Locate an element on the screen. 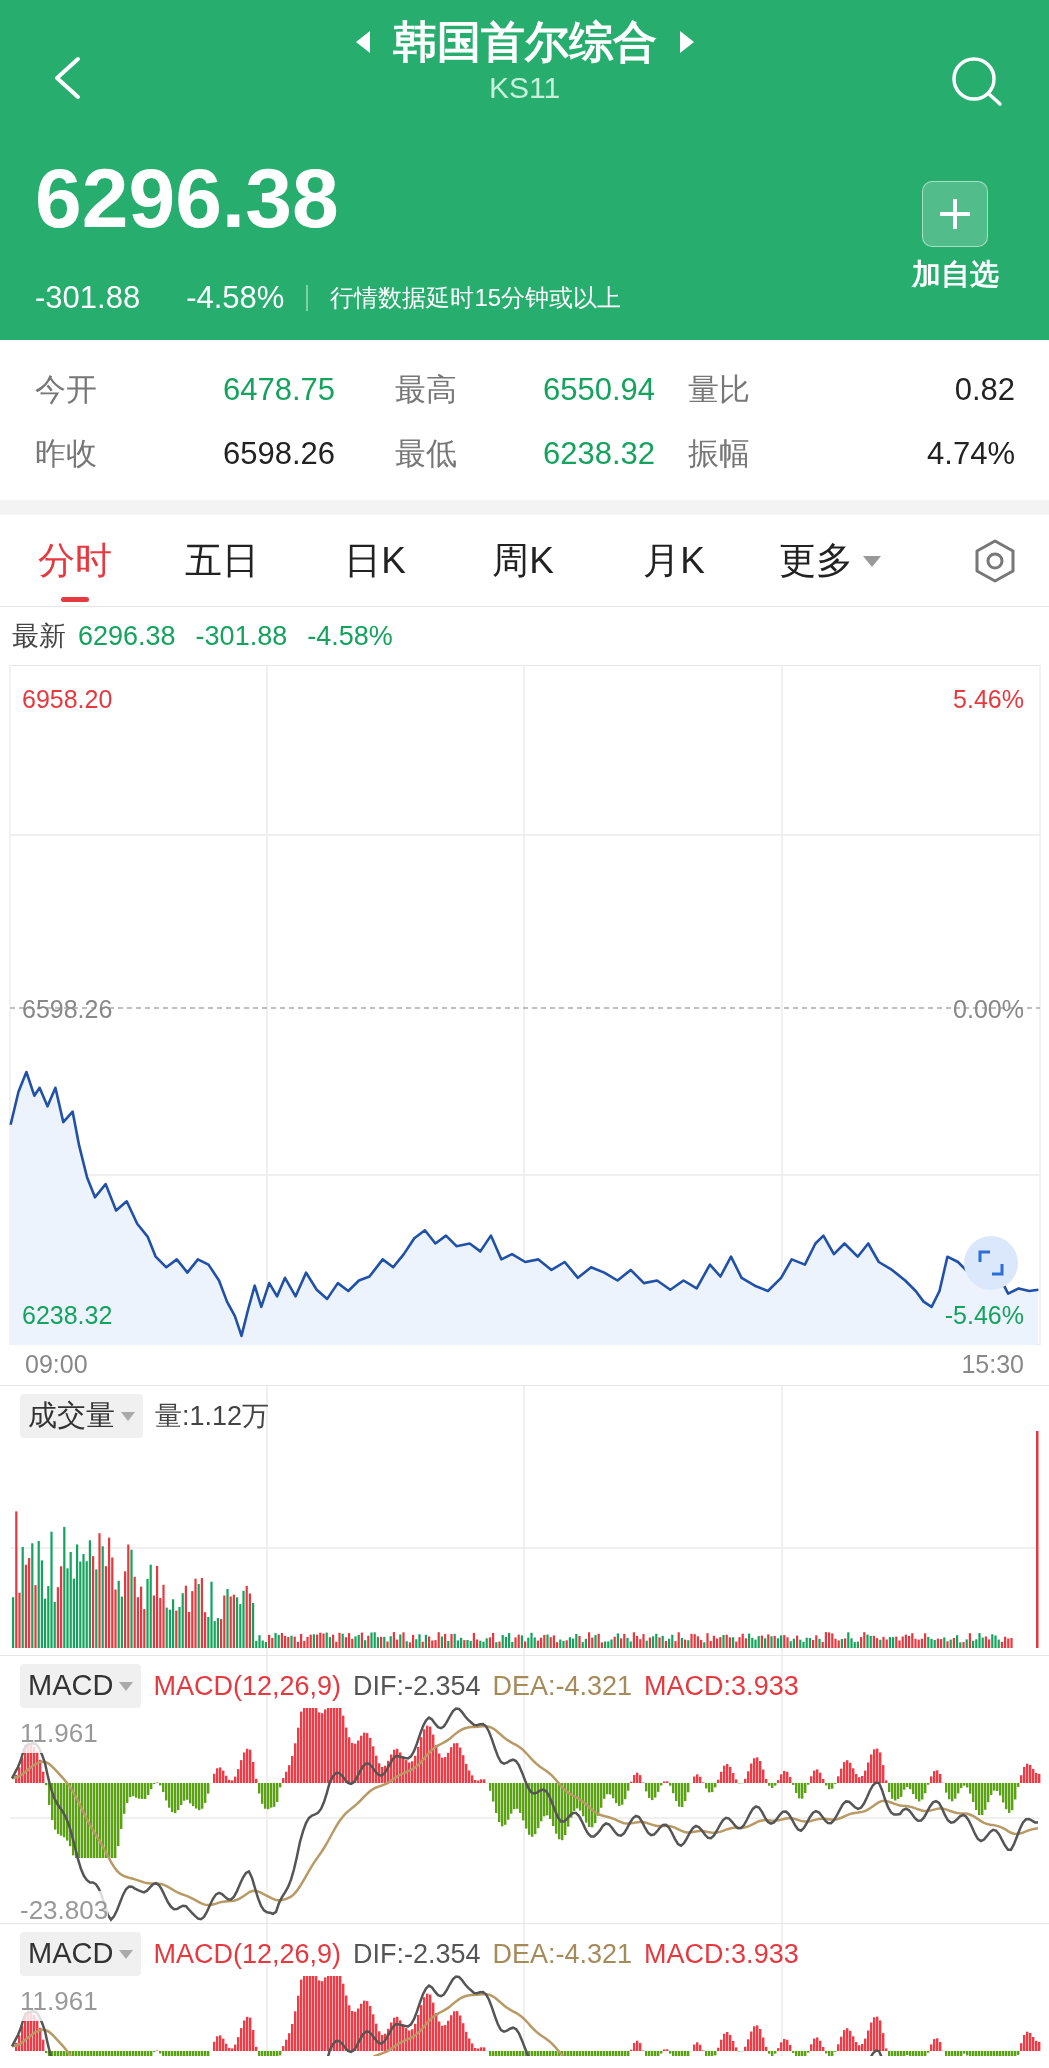 This screenshot has width=1049, height=2068. stat-label: 昨收 is located at coordinates (66, 453).